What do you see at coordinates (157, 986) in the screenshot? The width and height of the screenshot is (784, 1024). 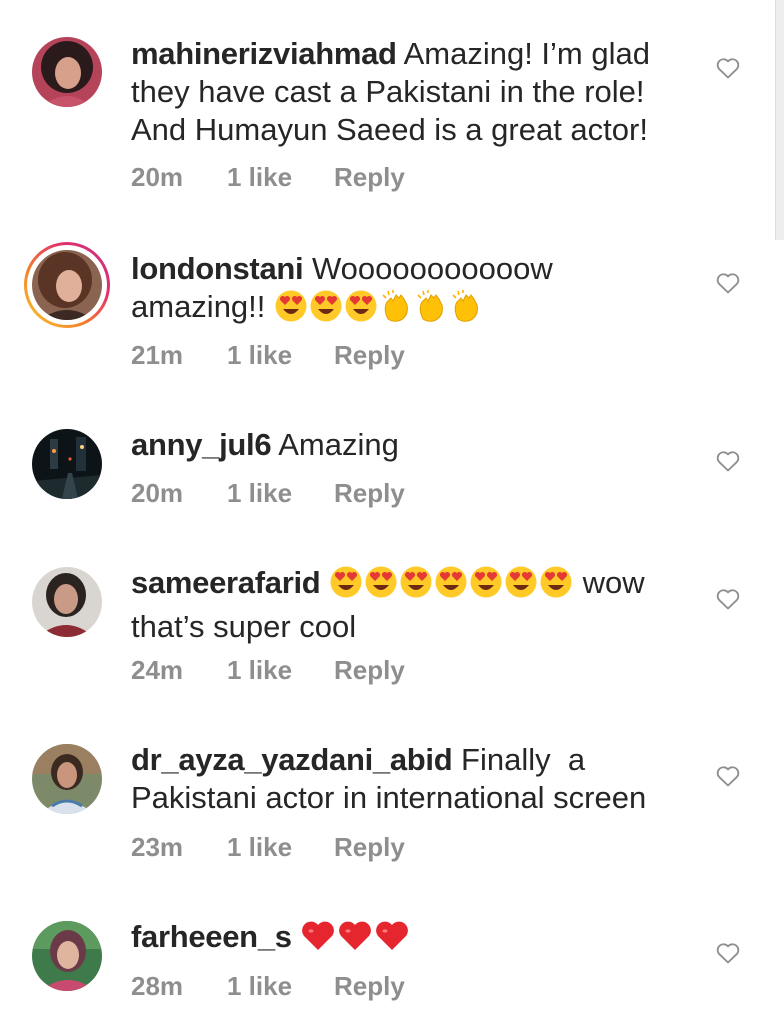 I see `comment-time: 28m` at bounding box center [157, 986].